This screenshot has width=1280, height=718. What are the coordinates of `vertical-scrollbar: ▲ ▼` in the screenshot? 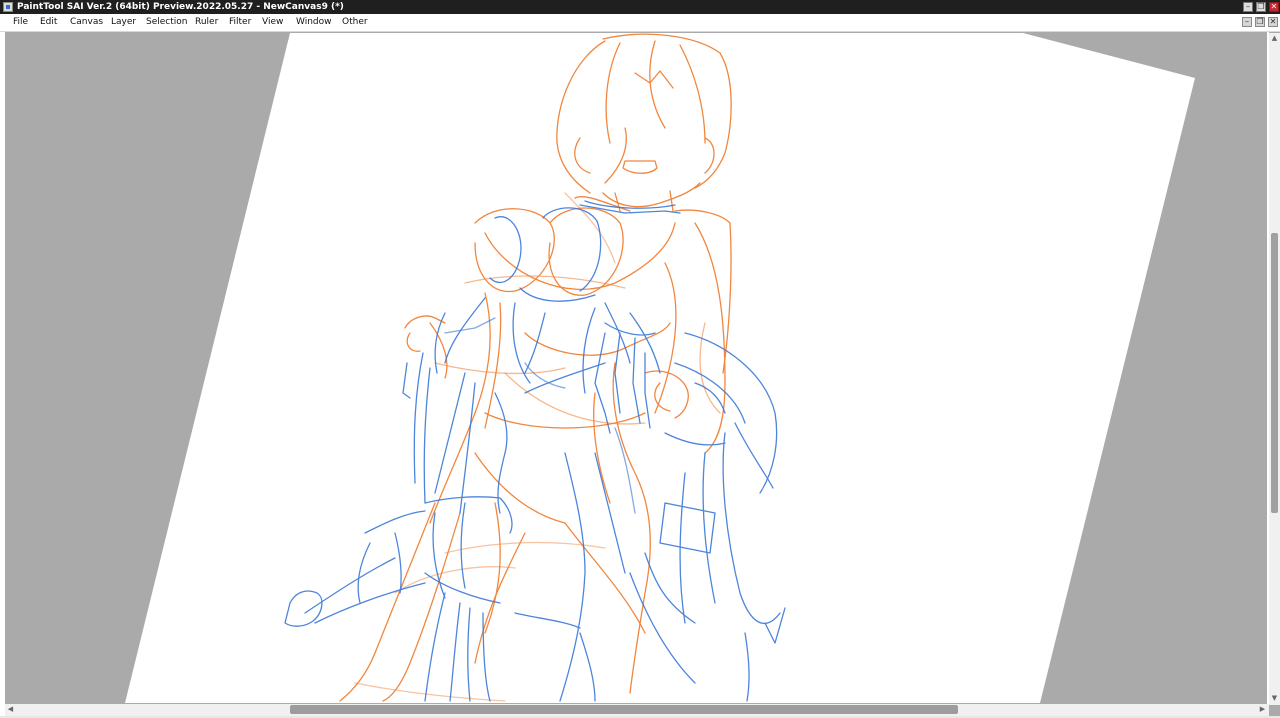 It's located at (1274, 369).